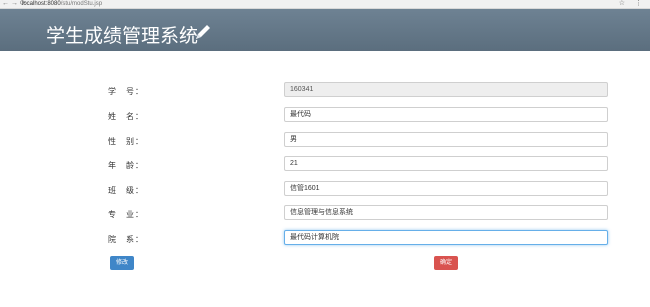 This screenshot has height=307, width=650. I want to click on form-row-major: 专 业： 信息管理与信息系统, so click(325, 214).